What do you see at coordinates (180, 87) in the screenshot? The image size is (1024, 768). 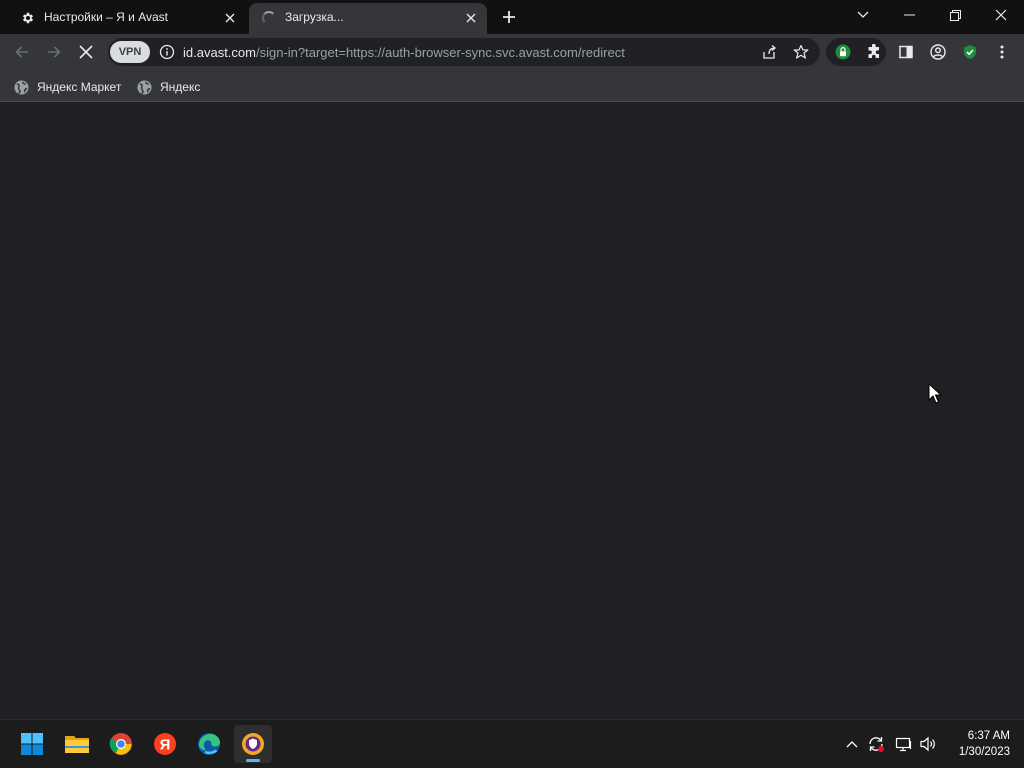 I see `bookmark-label: Яндекс` at bounding box center [180, 87].